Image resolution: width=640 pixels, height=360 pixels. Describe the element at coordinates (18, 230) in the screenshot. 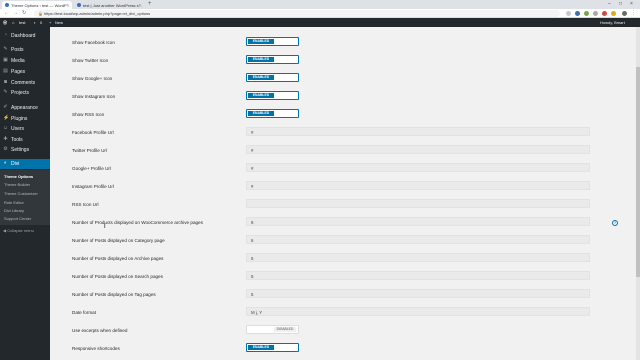

I see `collapse-menu-button: ◀ Collapse menu` at that location.